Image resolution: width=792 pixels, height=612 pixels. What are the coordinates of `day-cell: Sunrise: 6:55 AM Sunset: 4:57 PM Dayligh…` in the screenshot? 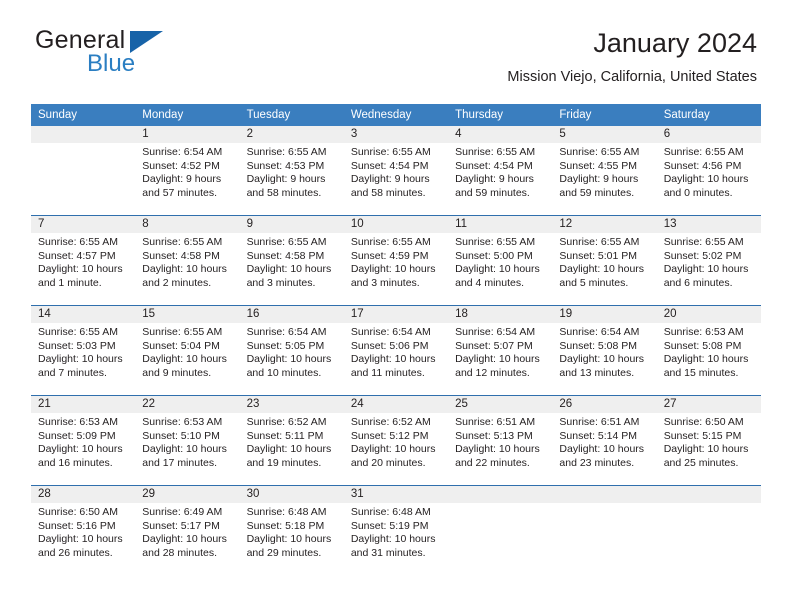 It's located at (83, 269).